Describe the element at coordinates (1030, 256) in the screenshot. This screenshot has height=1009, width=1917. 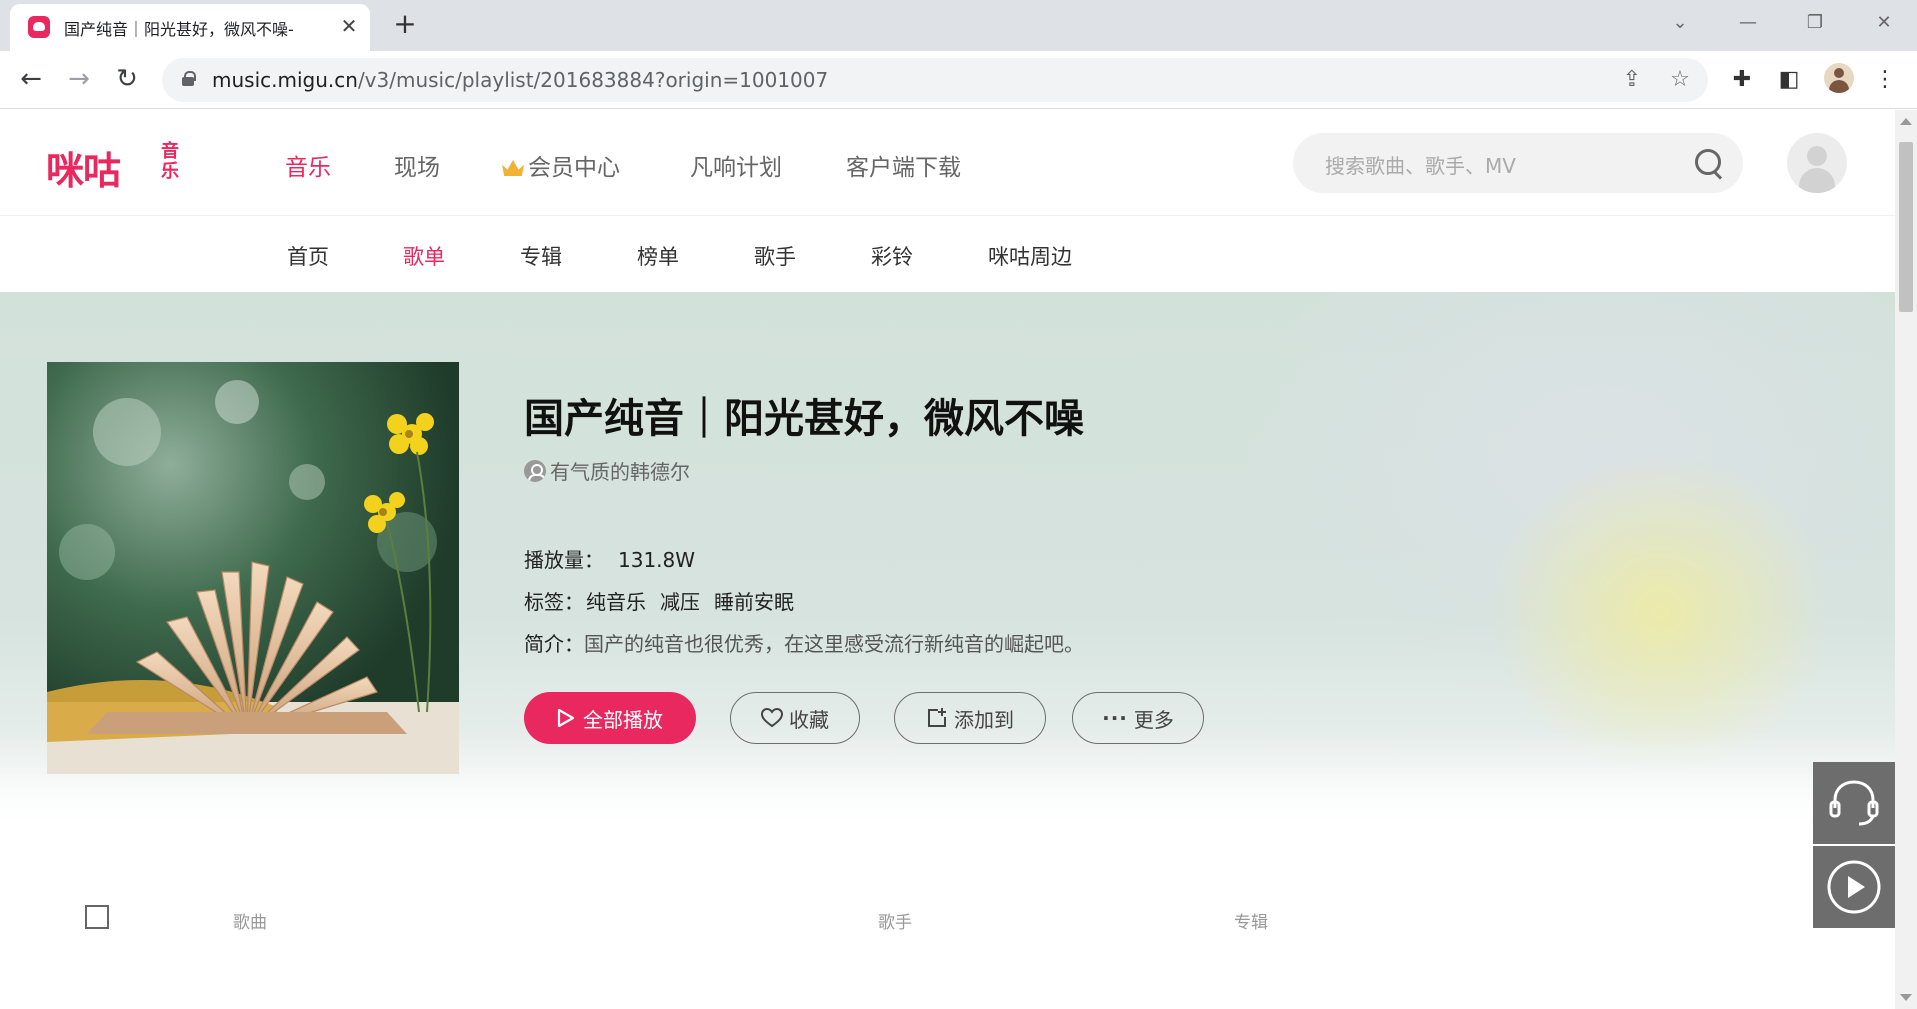
I see `subnav-merch: 咪咕周边` at that location.